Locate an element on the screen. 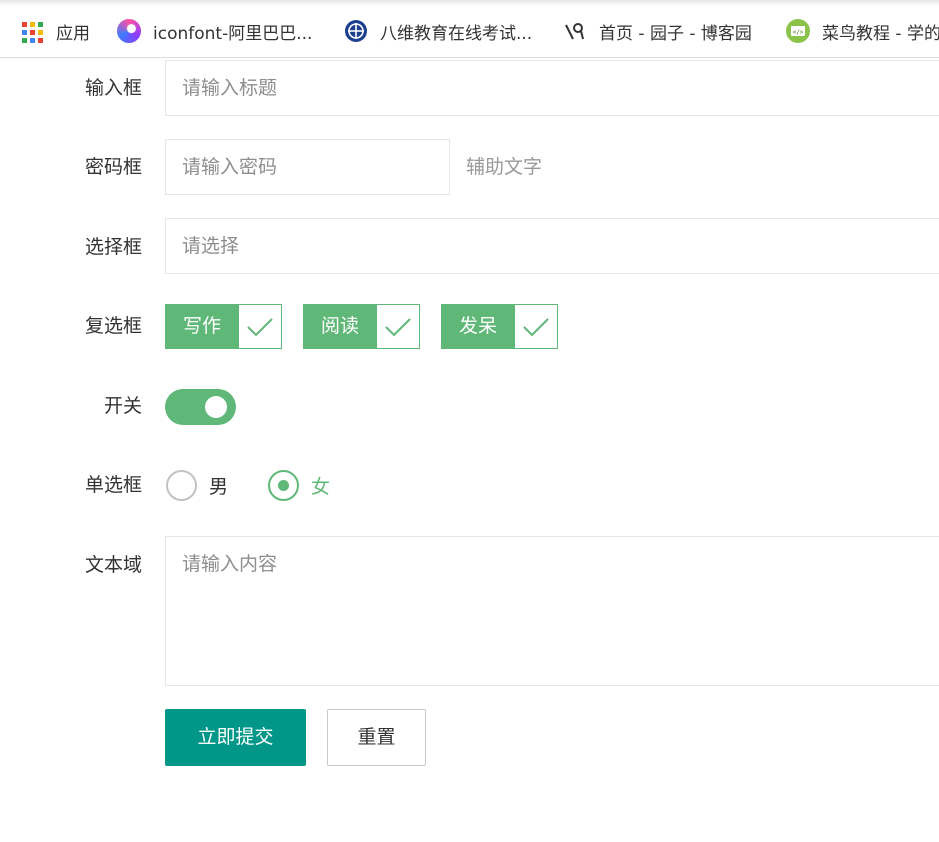 This screenshot has height=842, width=939. bookmark-label: 应用 is located at coordinates (73, 33).